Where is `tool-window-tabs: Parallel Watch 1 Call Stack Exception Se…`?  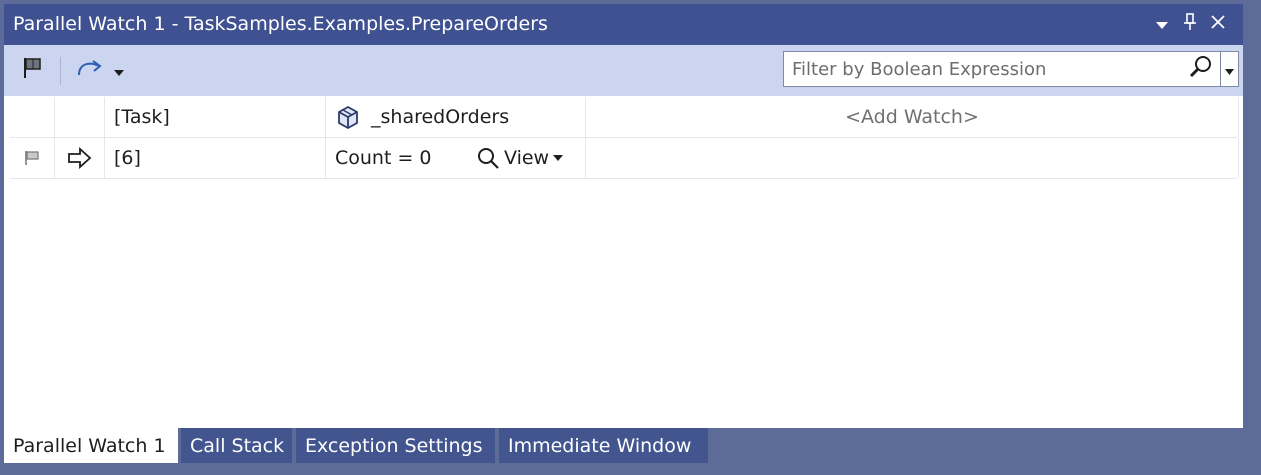 tool-window-tabs: Parallel Watch 1 Call Stack Exception Se… is located at coordinates (623, 445).